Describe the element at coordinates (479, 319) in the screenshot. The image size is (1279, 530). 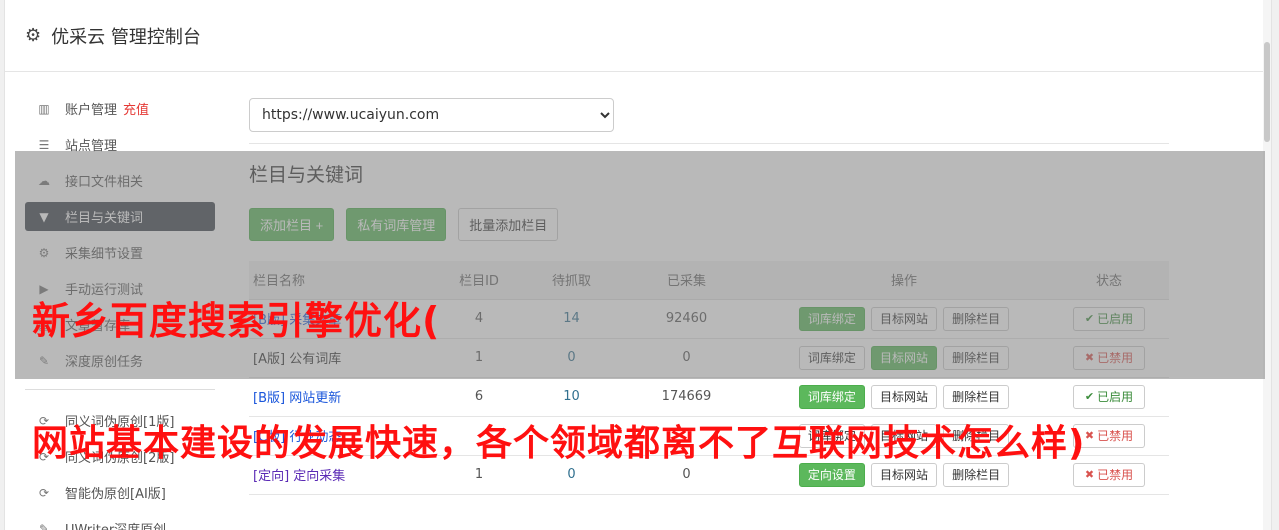
I see `column-id: 4` at that location.